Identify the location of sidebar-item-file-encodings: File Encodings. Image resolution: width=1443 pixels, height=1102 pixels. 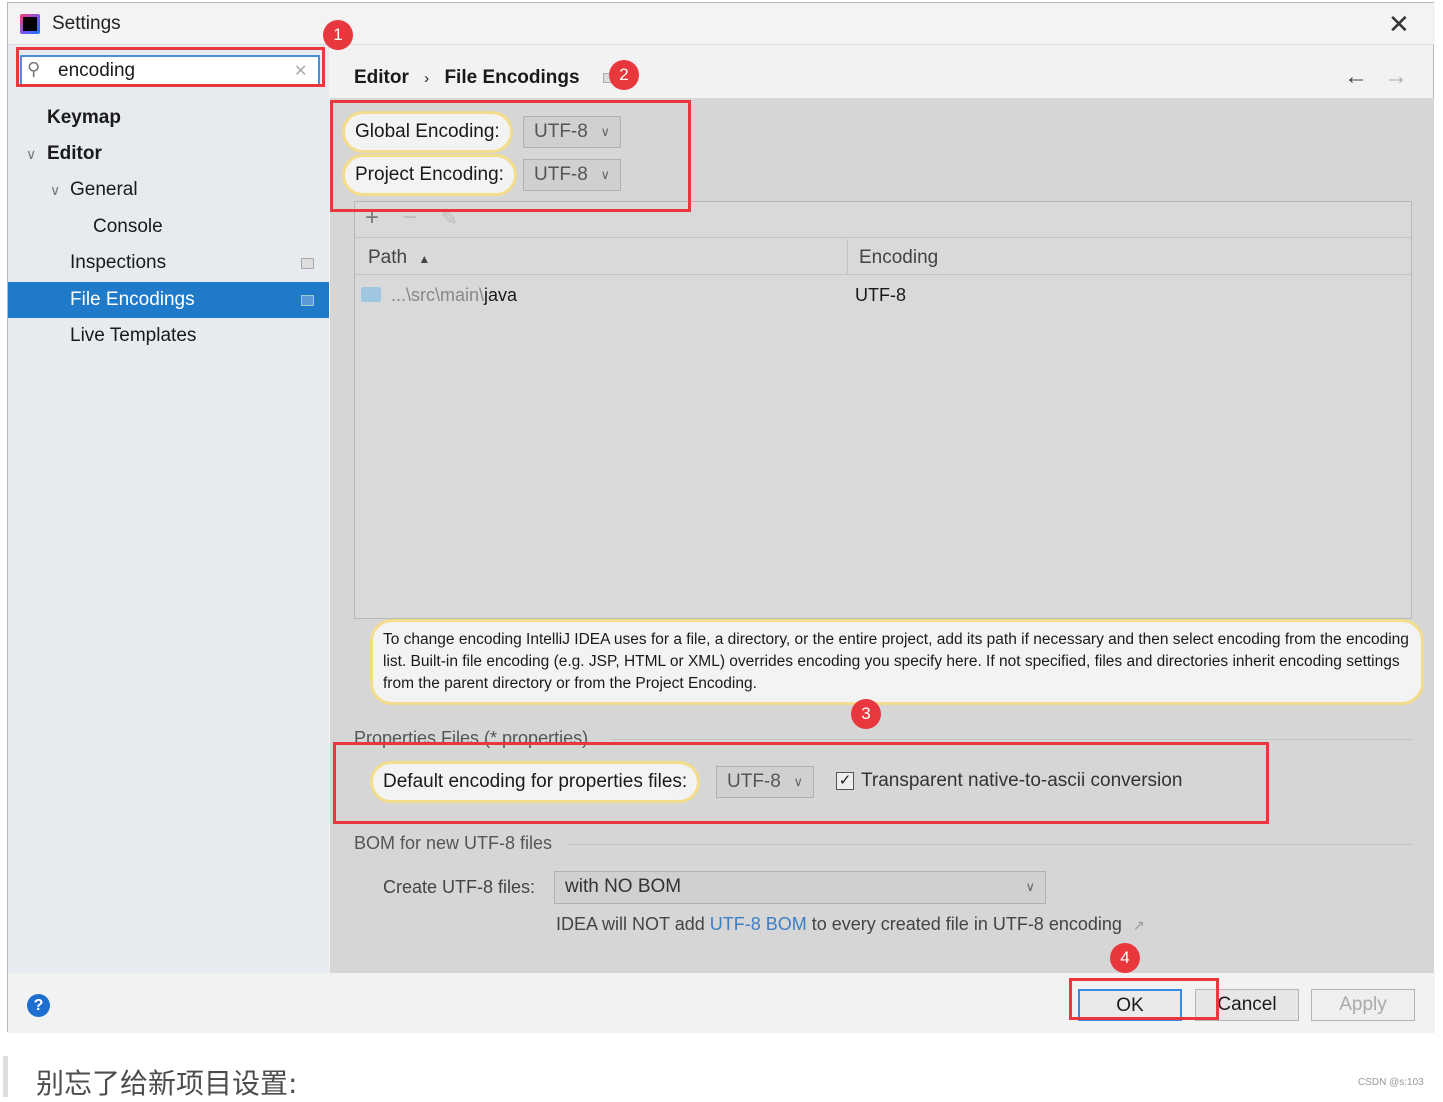
(168, 300).